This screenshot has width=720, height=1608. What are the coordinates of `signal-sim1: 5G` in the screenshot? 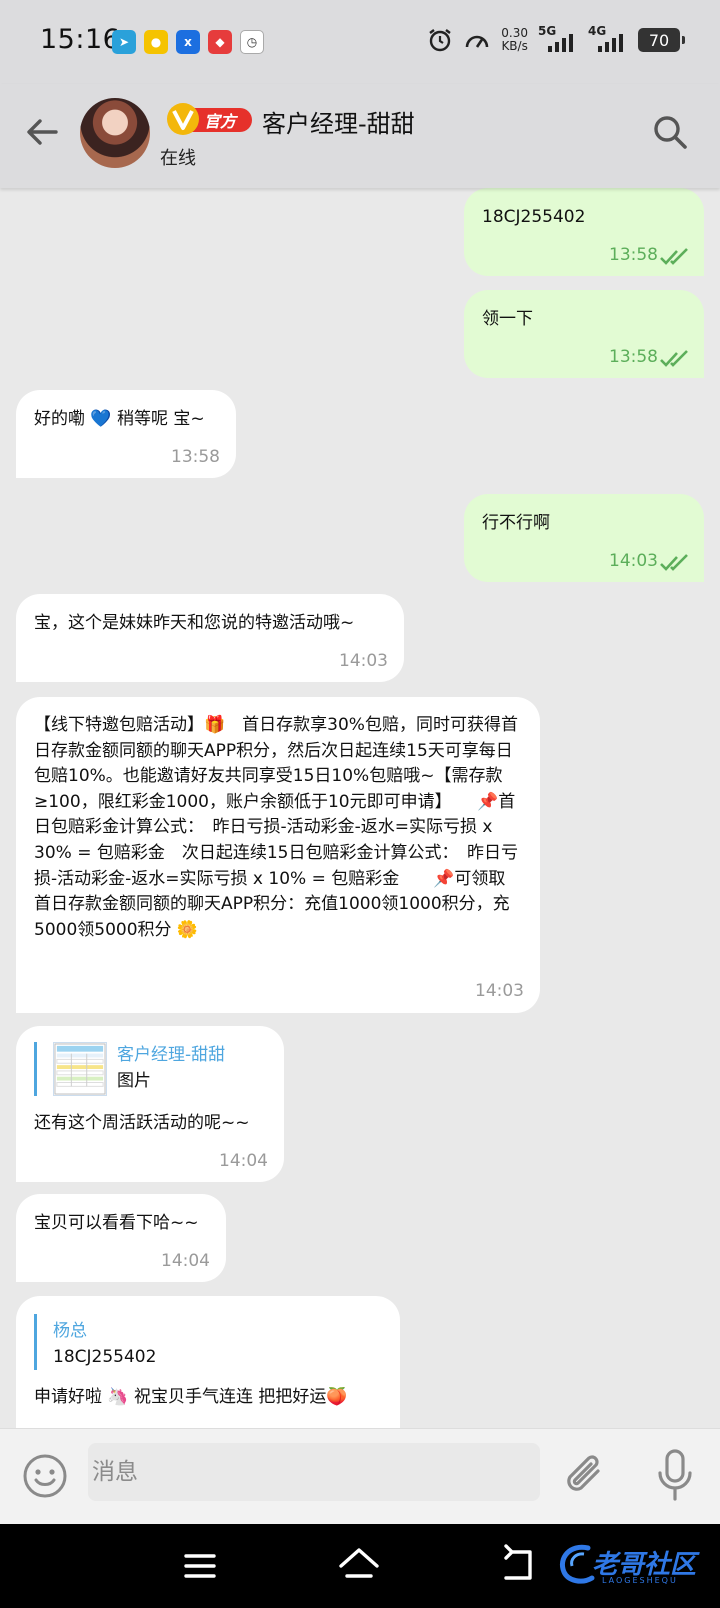 It's located at (558, 39).